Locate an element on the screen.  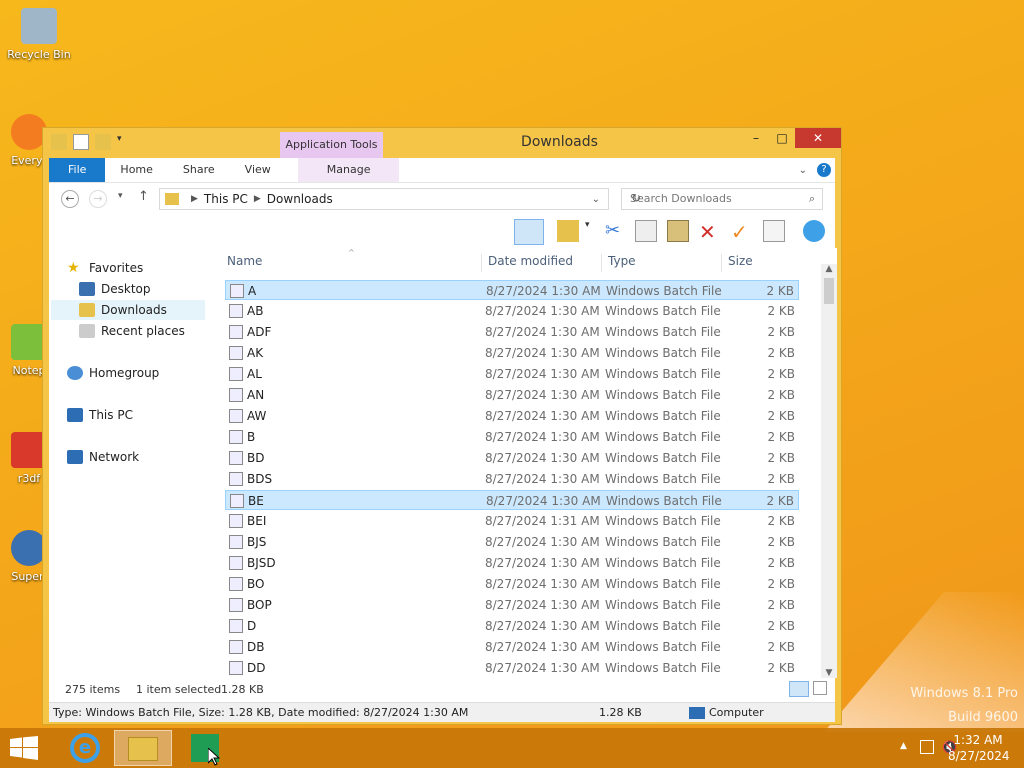
cut-icon: ✂ is located at coordinates (616, 231).